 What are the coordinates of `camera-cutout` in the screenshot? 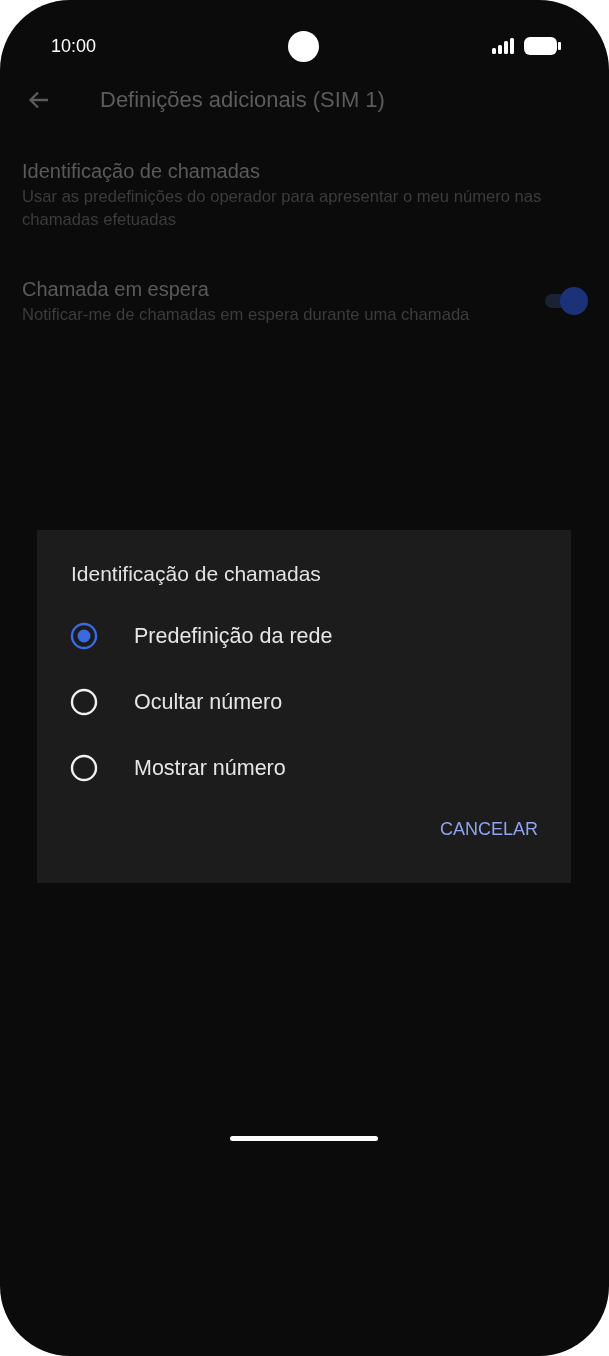 It's located at (303, 46).